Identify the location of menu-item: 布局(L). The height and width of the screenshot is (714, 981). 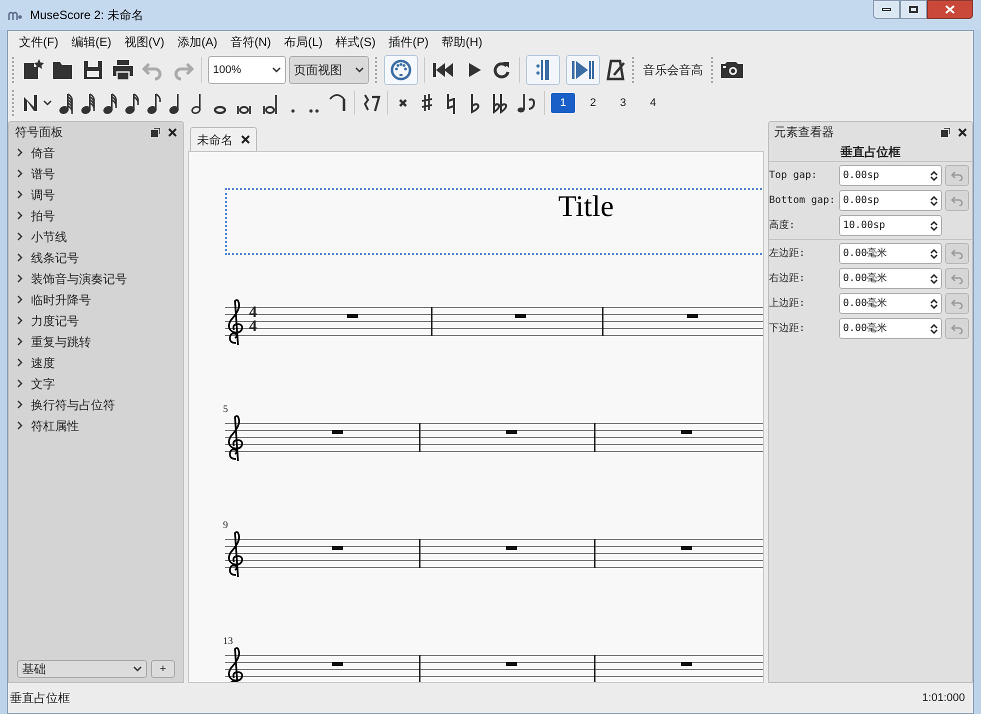
(303, 42).